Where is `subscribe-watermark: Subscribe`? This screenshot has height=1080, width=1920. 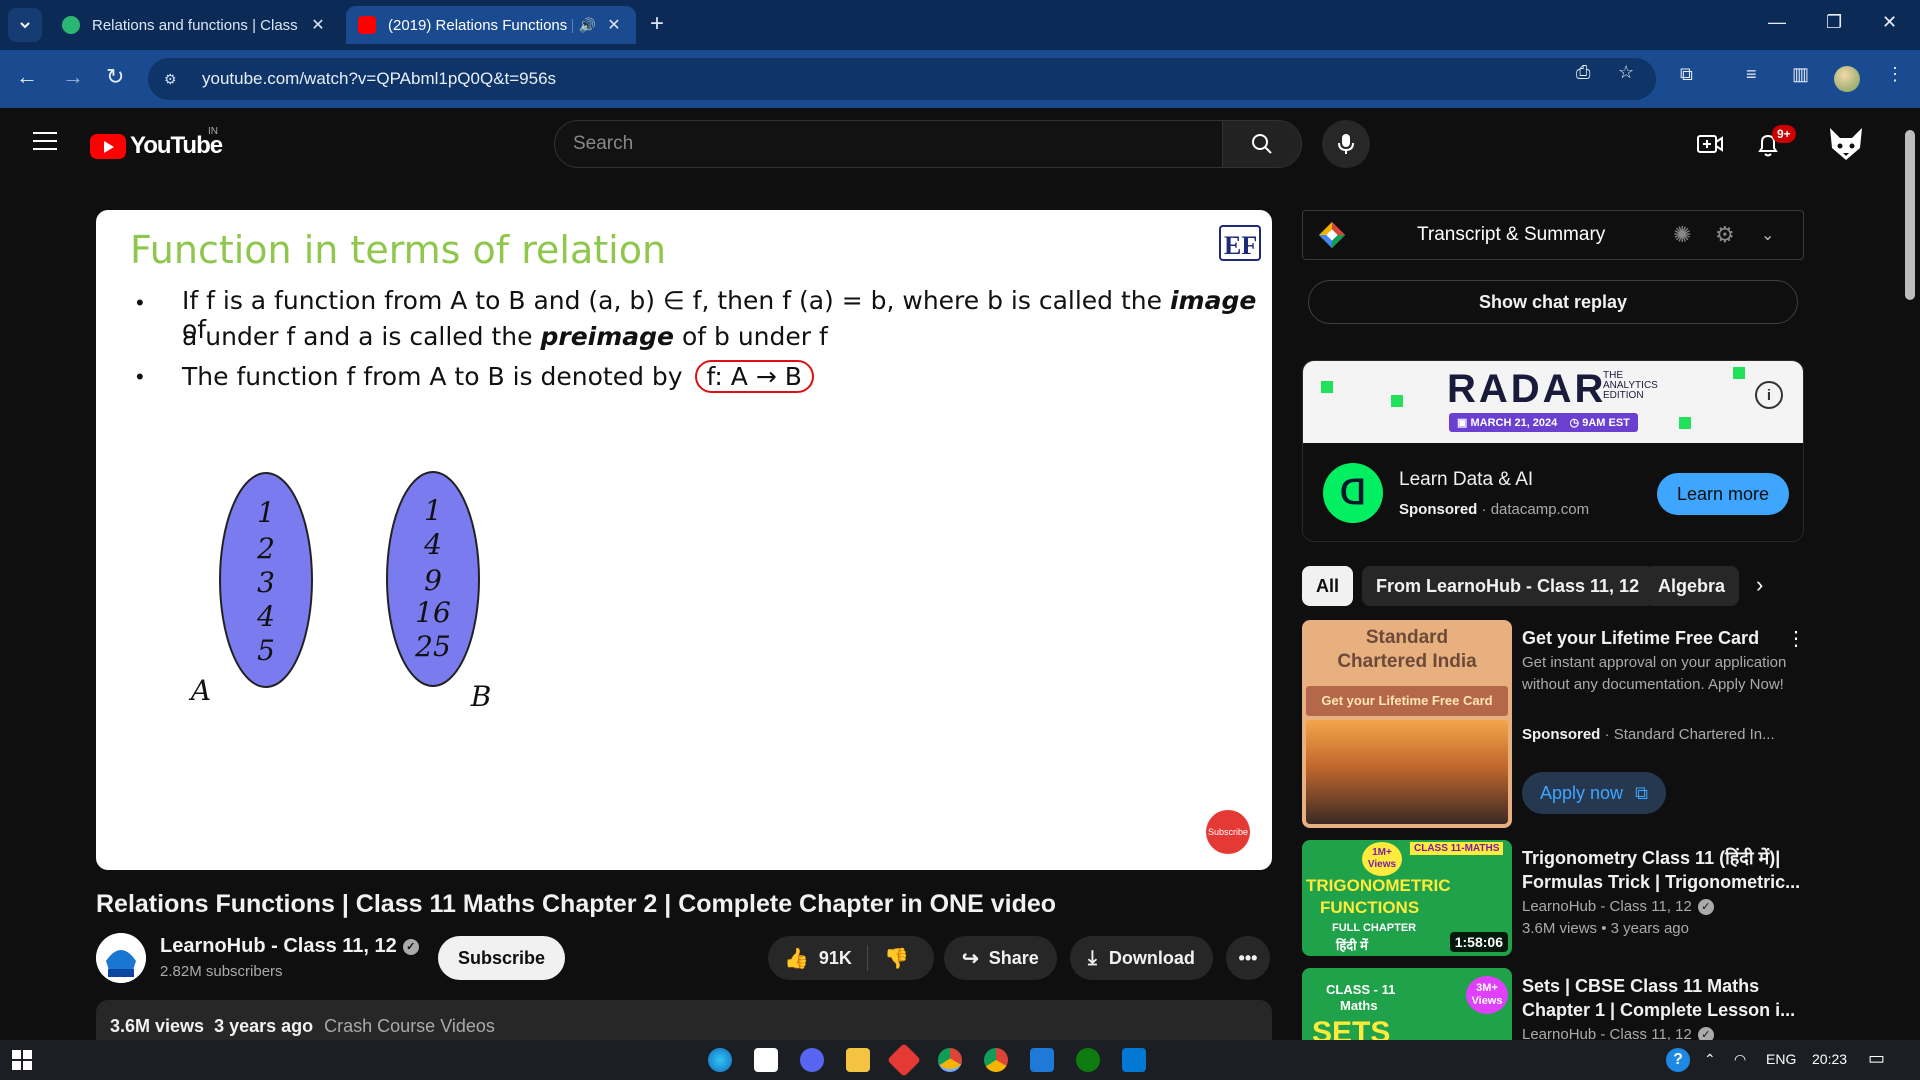 subscribe-watermark: Subscribe is located at coordinates (1228, 832).